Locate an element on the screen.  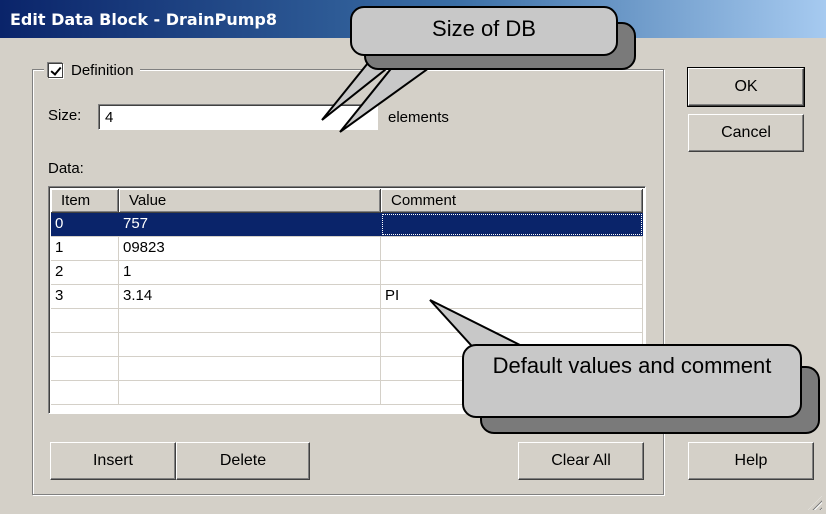
defaults-callout: Default values and comment is located at coordinates (632, 381).